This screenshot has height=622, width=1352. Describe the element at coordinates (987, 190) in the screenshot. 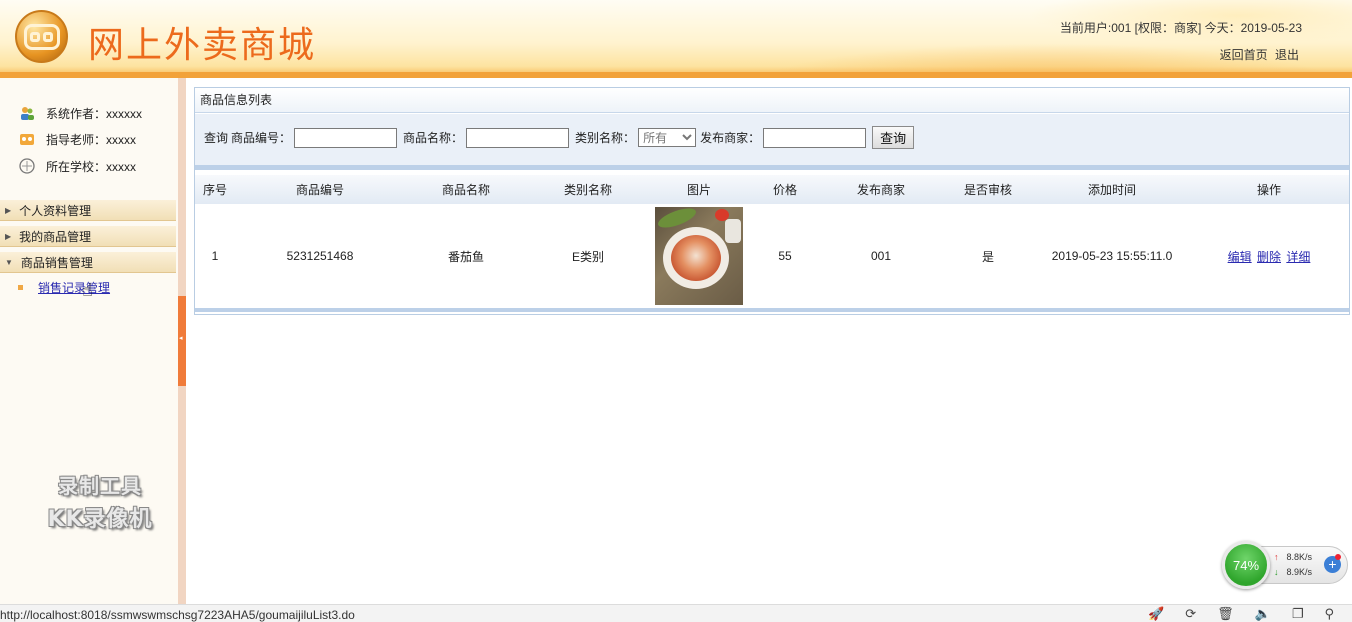

I see `col-approved: 是否审核` at that location.